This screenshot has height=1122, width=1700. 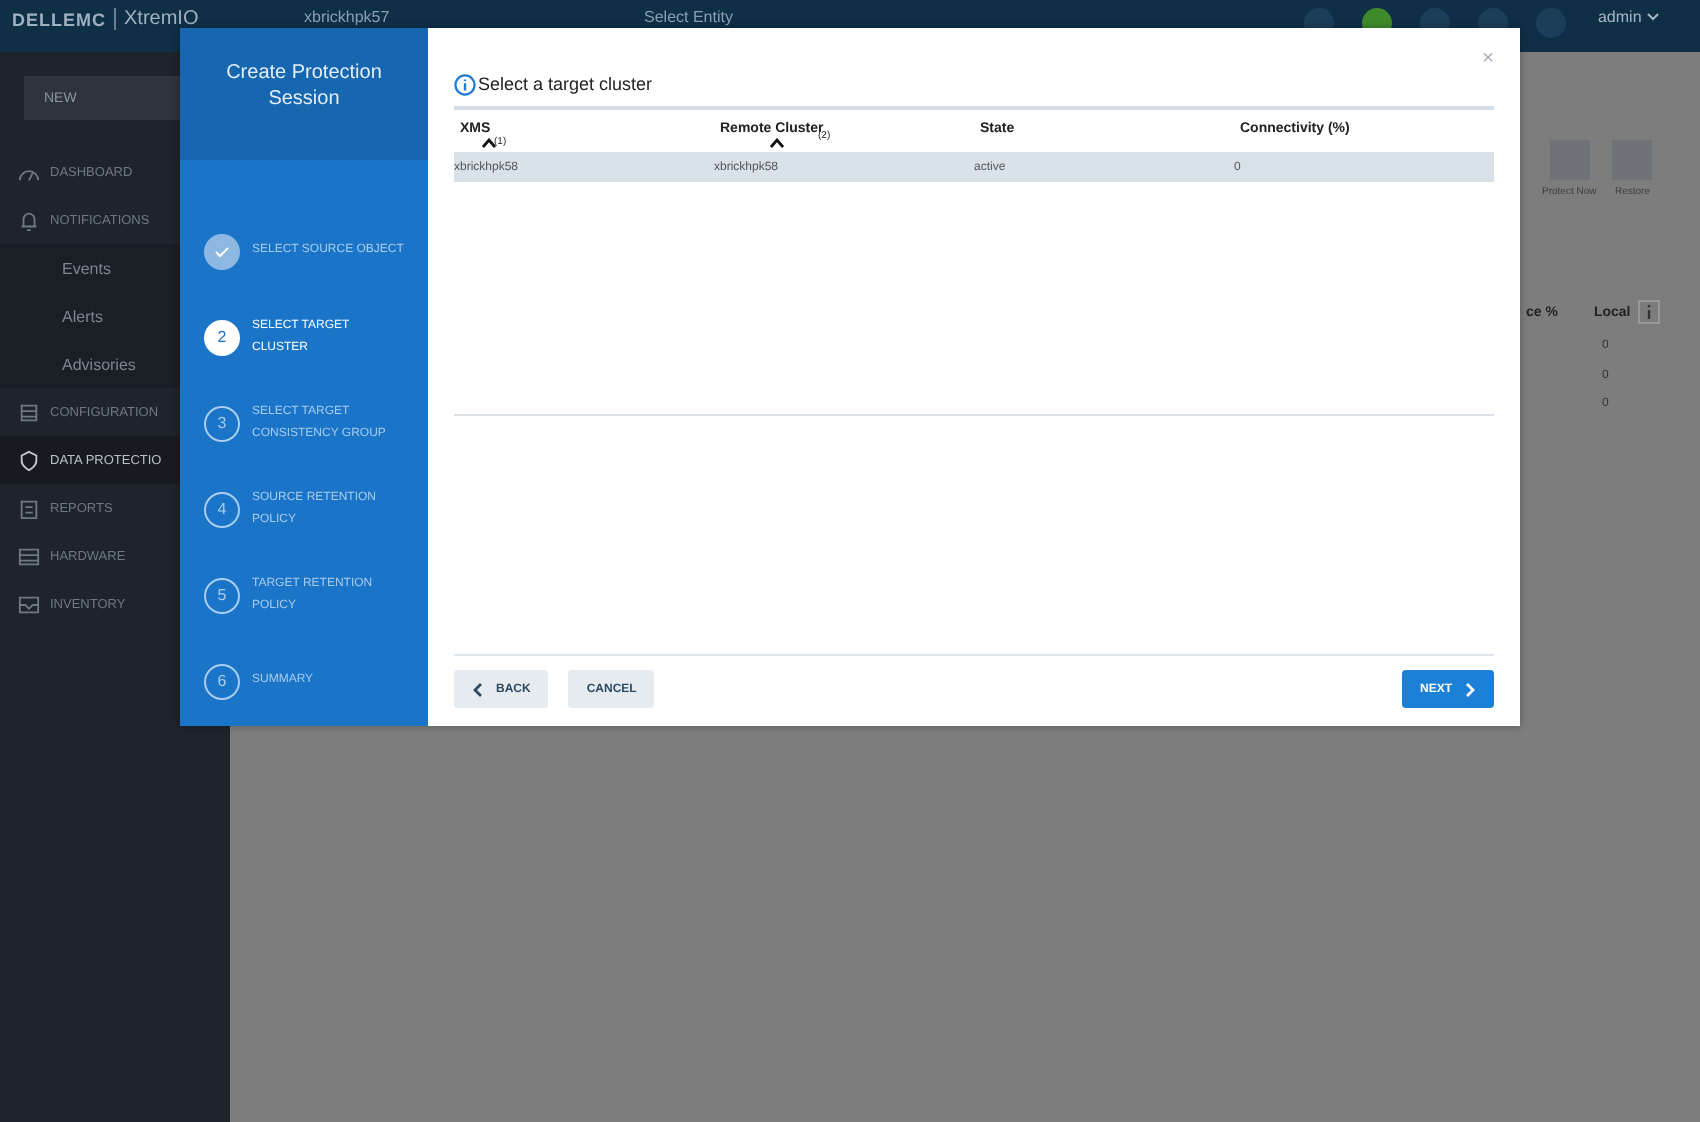 What do you see at coordinates (222, 251) in the screenshot?
I see `check-icon` at bounding box center [222, 251].